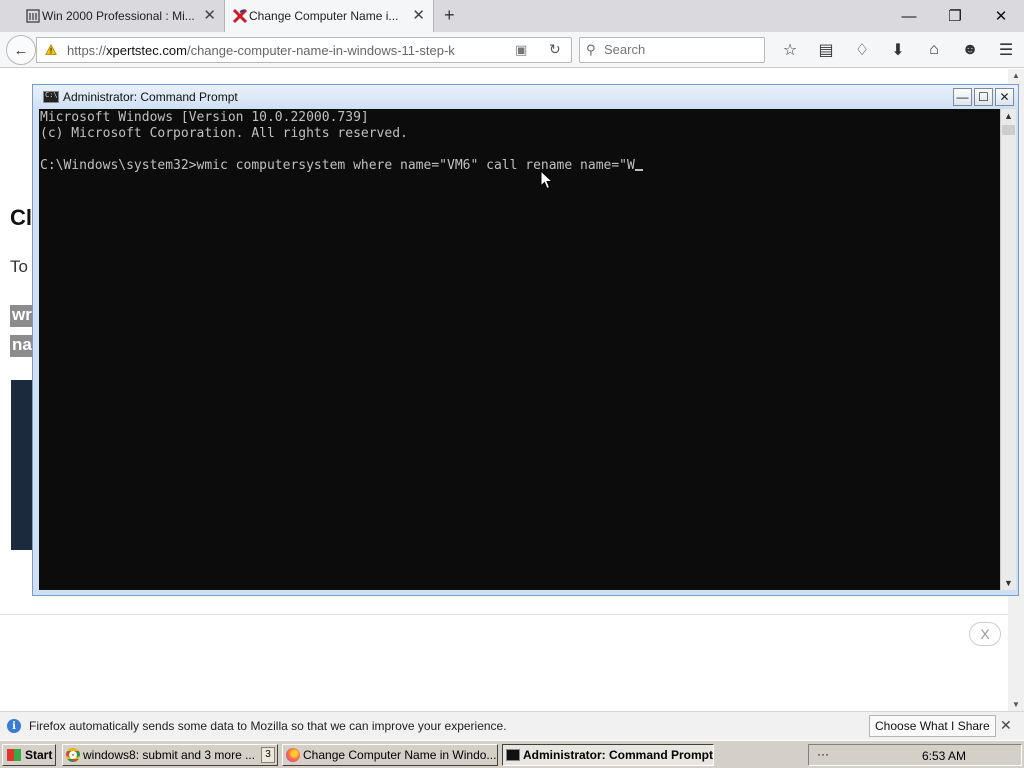 The width and height of the screenshot is (1024, 768). I want to click on new-tab-icon: +, so click(449, 15).